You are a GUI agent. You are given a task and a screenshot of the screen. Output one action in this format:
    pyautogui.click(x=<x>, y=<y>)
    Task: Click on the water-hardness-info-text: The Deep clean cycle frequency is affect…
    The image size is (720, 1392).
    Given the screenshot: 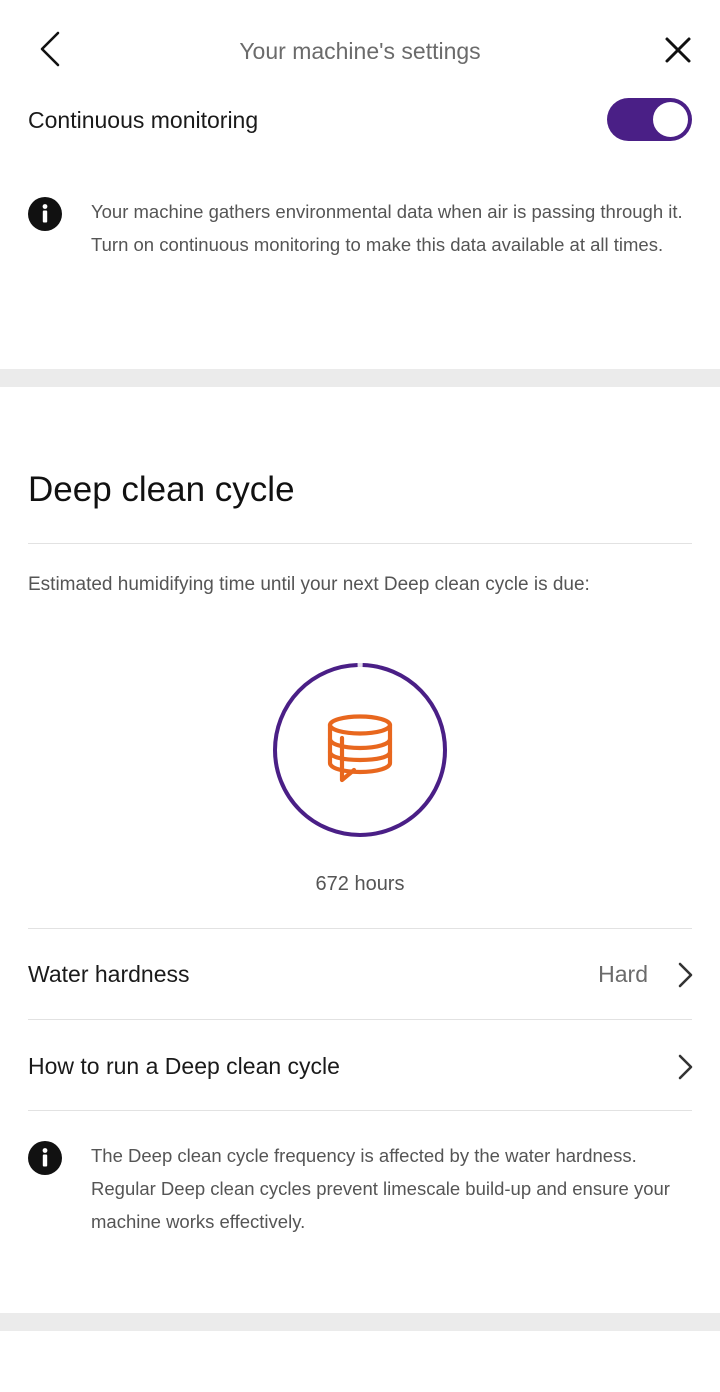 What is the action you would take?
    pyautogui.click(x=380, y=1188)
    